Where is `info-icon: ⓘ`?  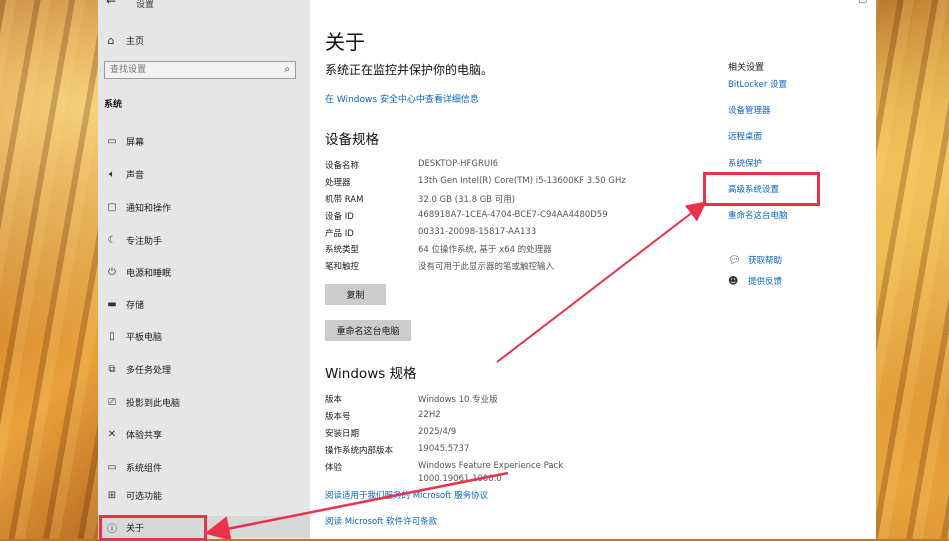 info-icon: ⓘ is located at coordinates (112, 529).